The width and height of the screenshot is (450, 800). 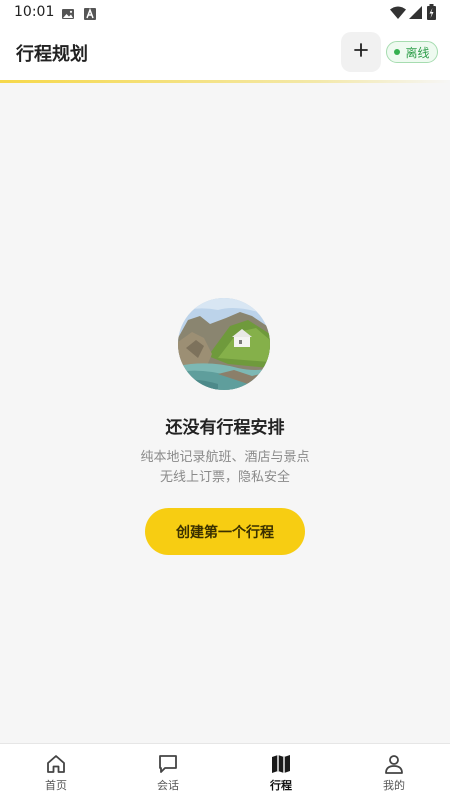 What do you see at coordinates (225, 13) in the screenshot?
I see `status-bar: 10:01` at bounding box center [225, 13].